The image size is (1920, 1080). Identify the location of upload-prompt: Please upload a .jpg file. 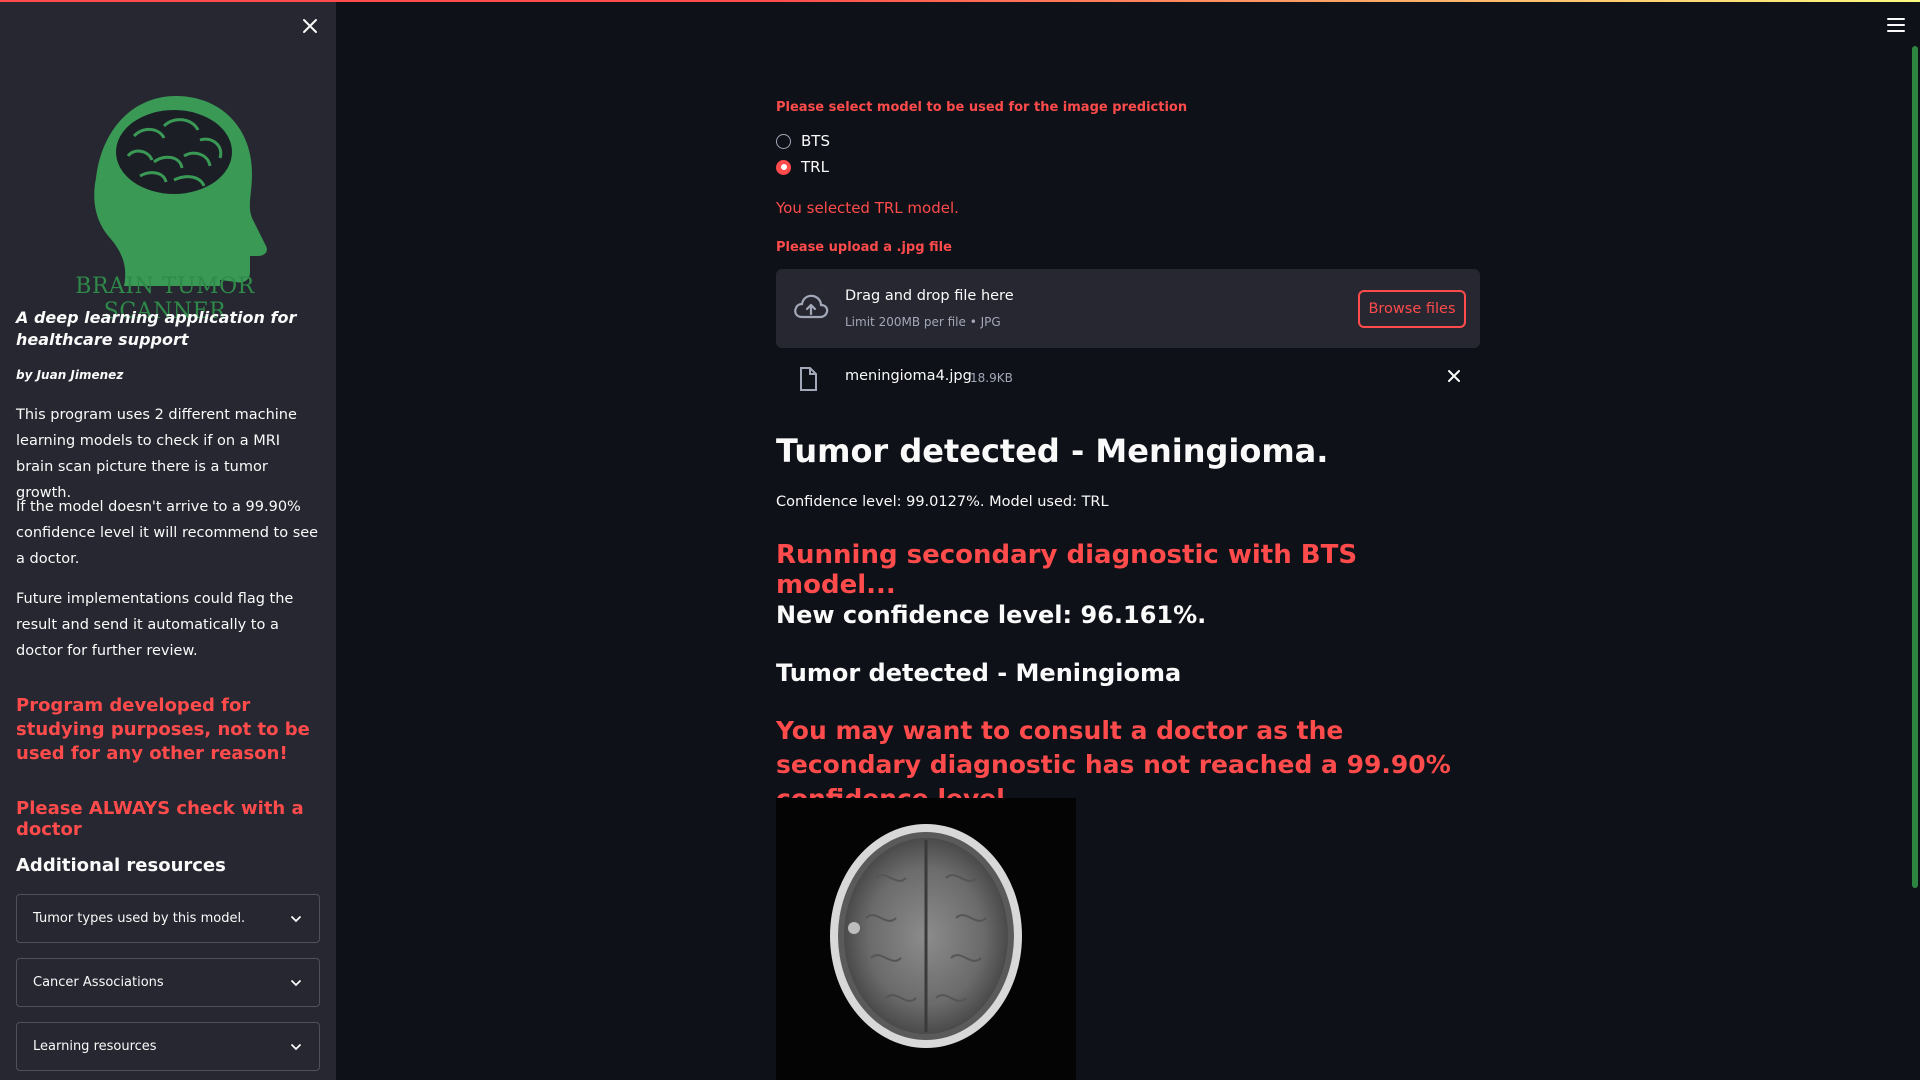
(864, 247).